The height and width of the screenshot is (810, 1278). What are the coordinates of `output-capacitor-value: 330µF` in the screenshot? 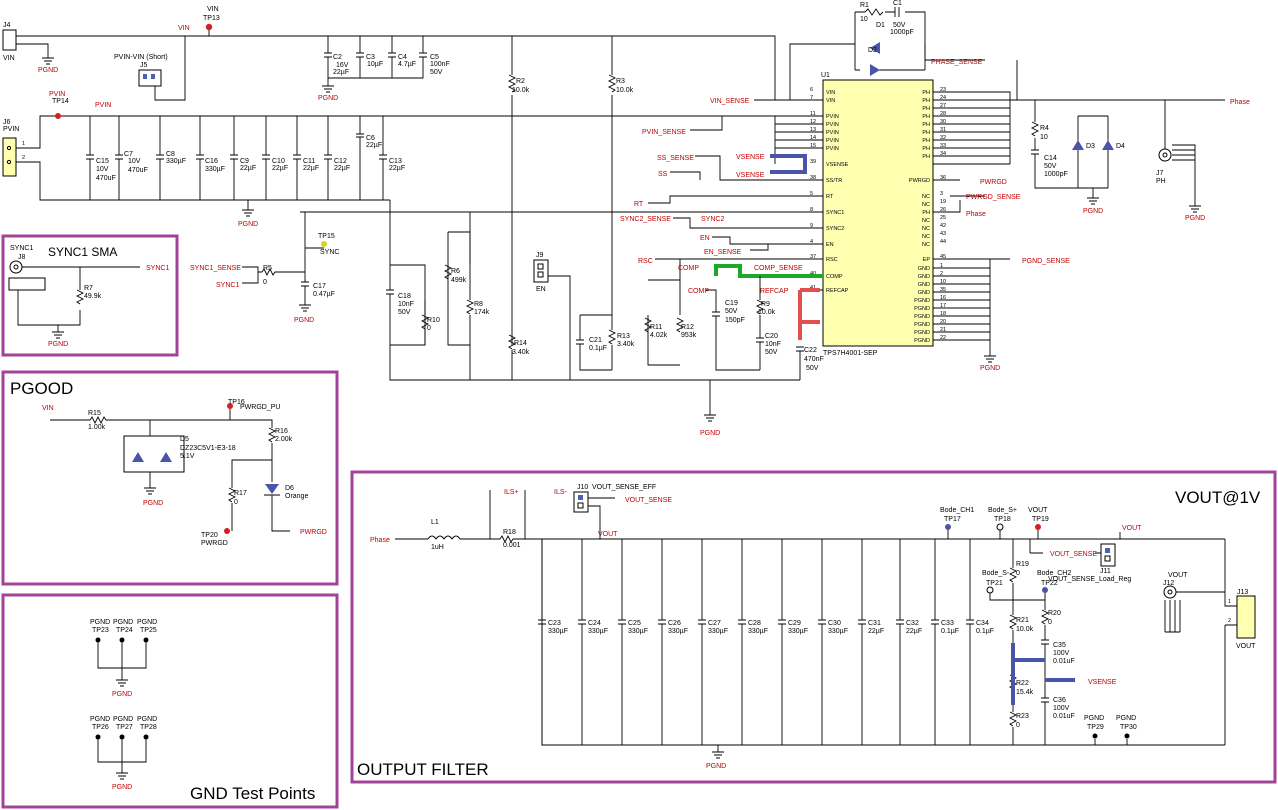 It's located at (638, 631).